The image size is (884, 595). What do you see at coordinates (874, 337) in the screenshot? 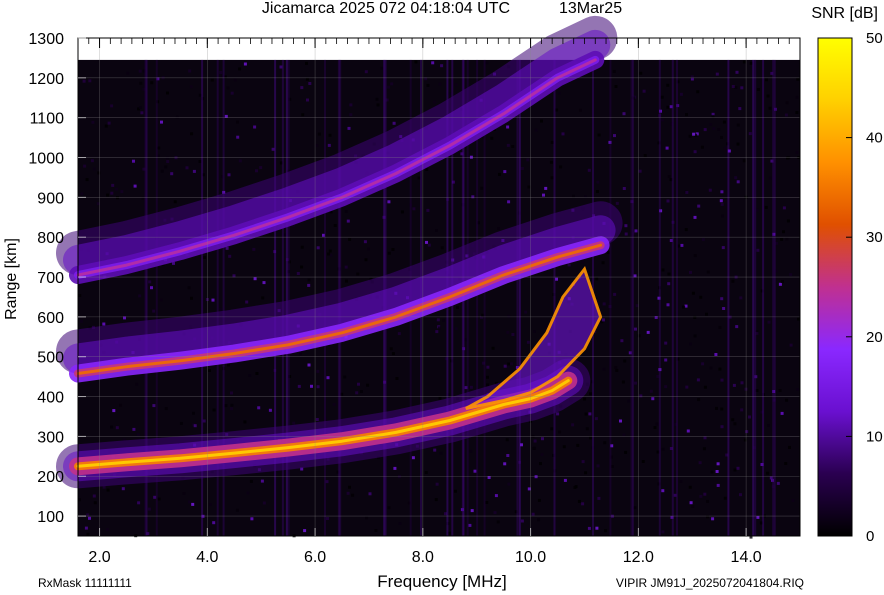
I see `colorbar-tick-label: 20` at bounding box center [874, 337].